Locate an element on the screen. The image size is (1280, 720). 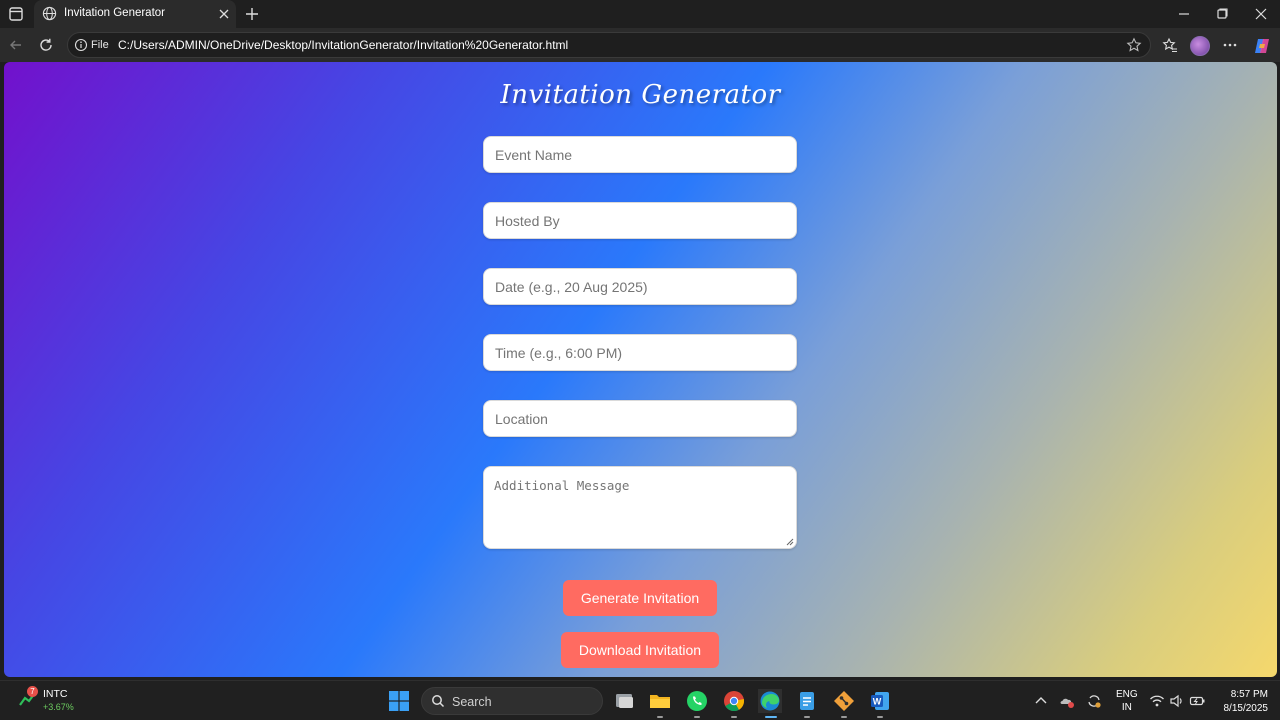
favorite-star-icon is located at coordinates (1134, 45).